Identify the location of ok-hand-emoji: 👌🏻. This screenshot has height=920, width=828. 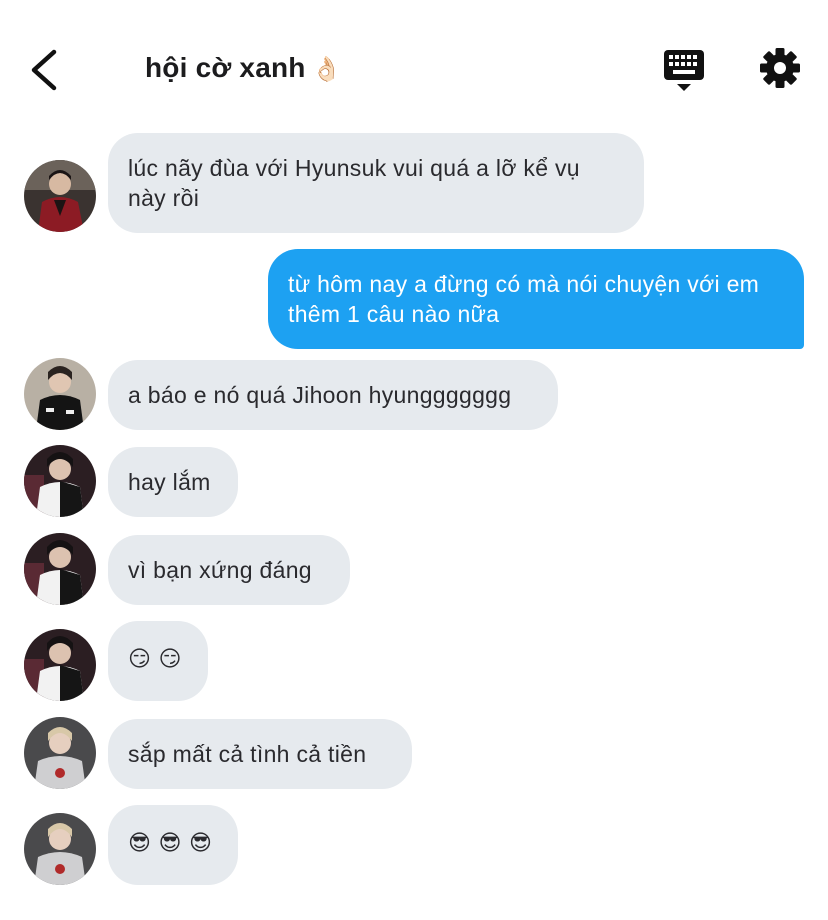
(326, 69).